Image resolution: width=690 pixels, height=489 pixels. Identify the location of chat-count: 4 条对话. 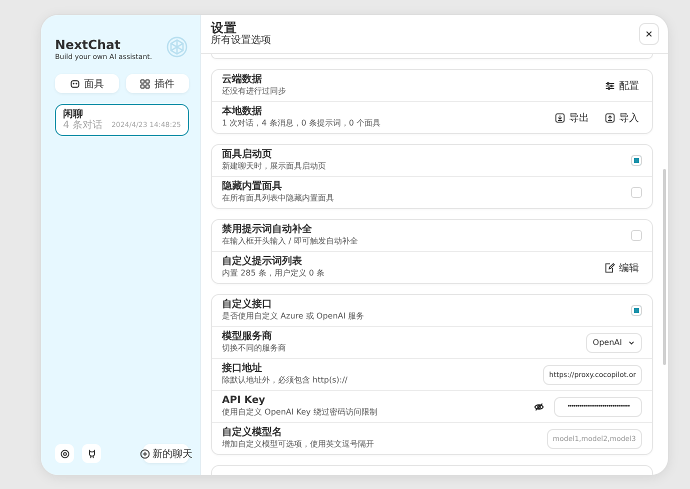
(83, 125).